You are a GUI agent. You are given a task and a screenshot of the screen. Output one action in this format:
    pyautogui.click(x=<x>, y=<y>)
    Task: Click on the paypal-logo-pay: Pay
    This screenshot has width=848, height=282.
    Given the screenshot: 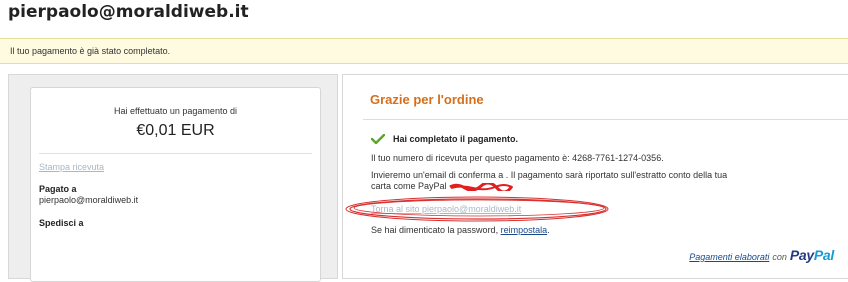 What is the action you would take?
    pyautogui.click(x=801, y=255)
    